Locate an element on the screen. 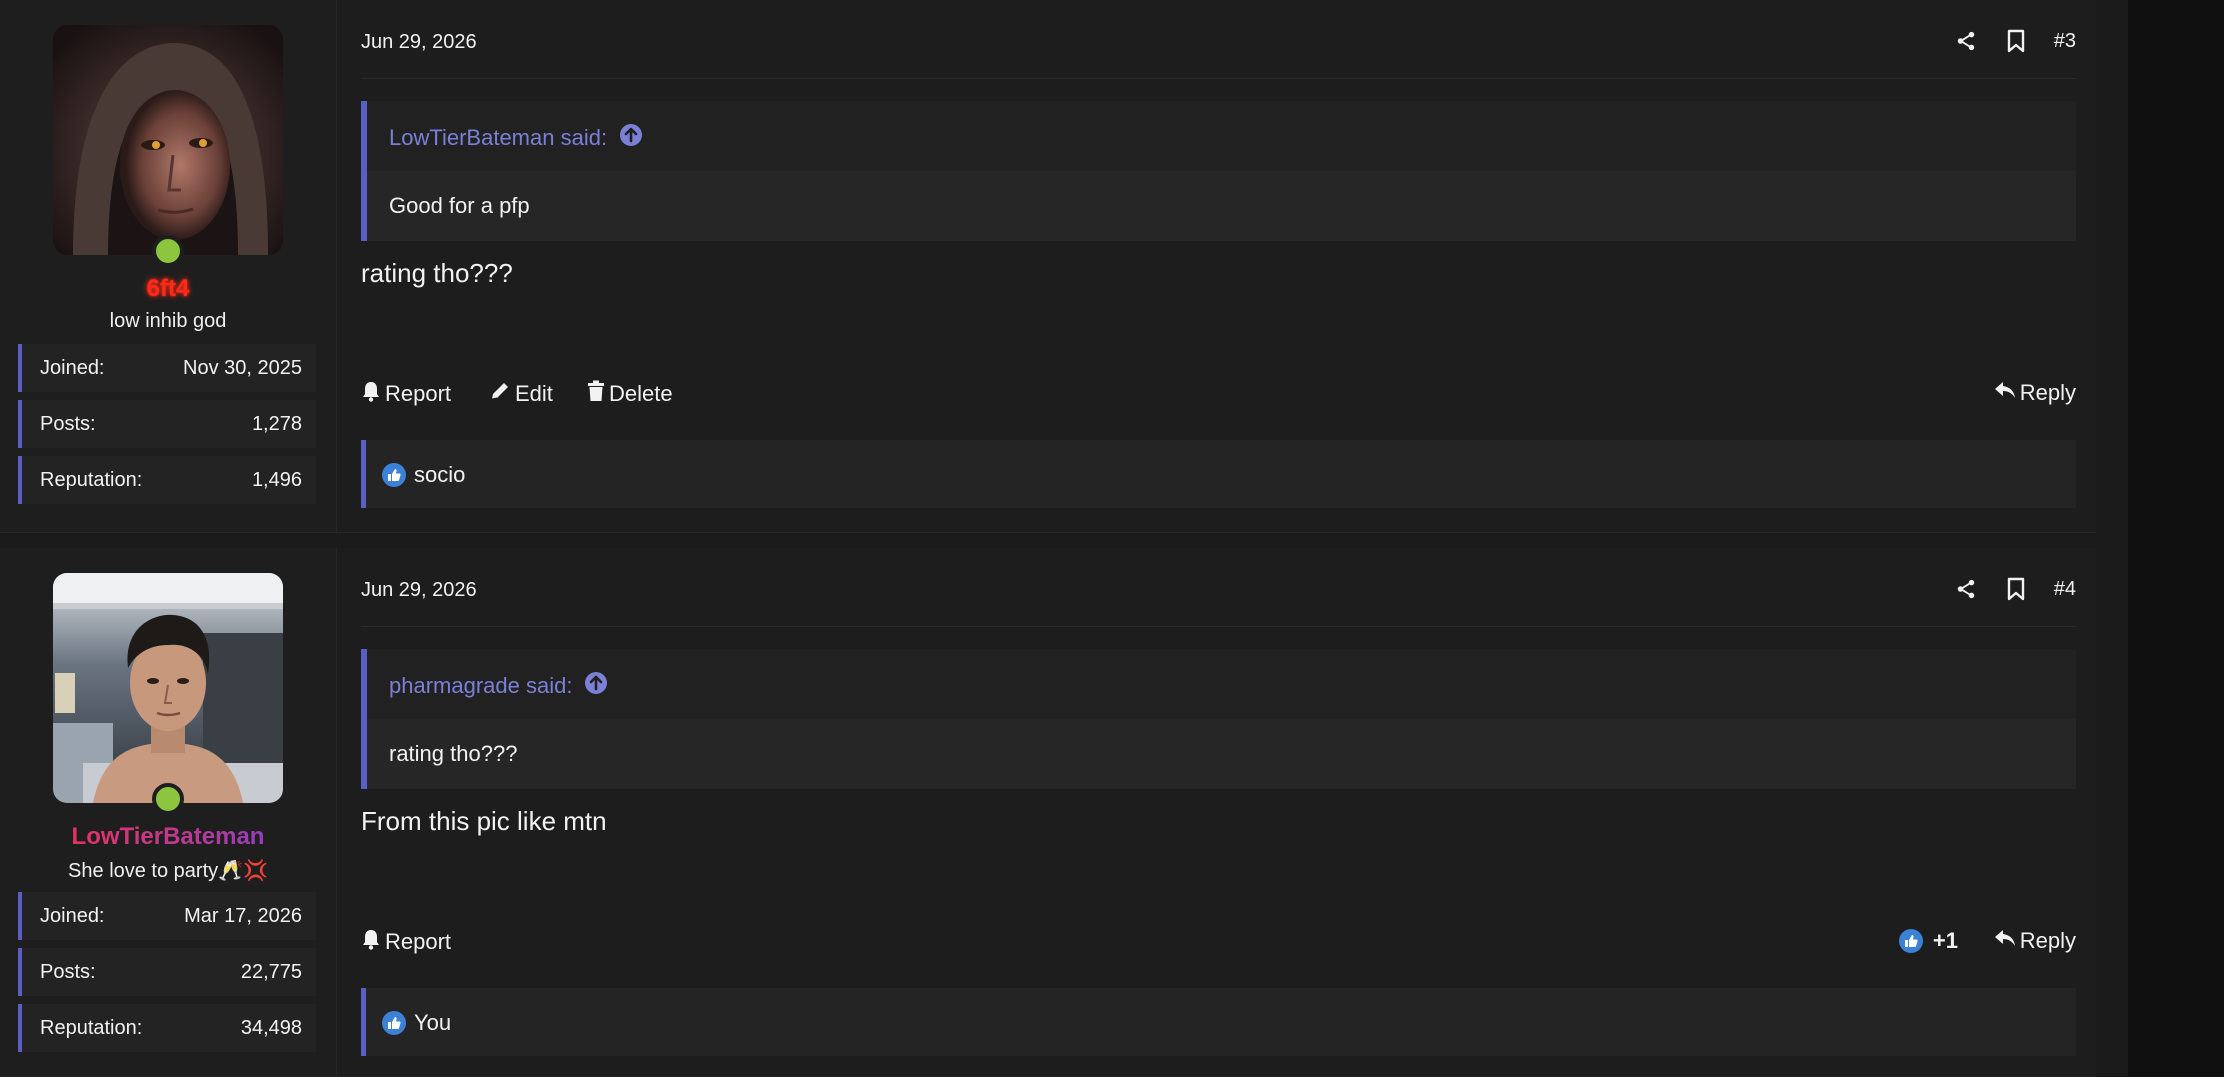 The width and height of the screenshot is (2224, 1077). stat-value: 34,498 is located at coordinates (271, 1028).